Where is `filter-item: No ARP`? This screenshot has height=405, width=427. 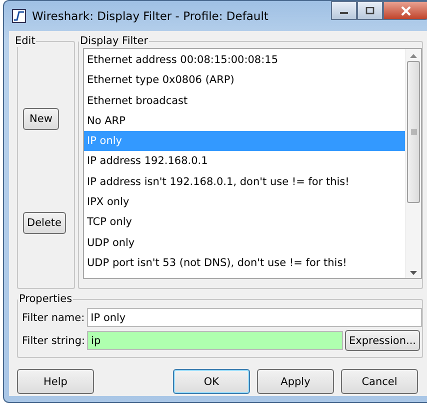
filter-item: No ARP is located at coordinates (244, 121).